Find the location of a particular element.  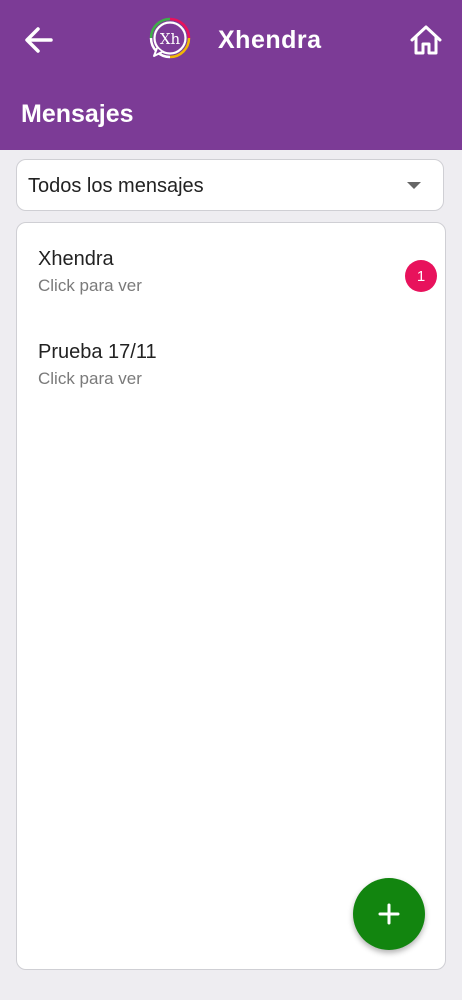

unread-badge: 1 is located at coordinates (421, 276).